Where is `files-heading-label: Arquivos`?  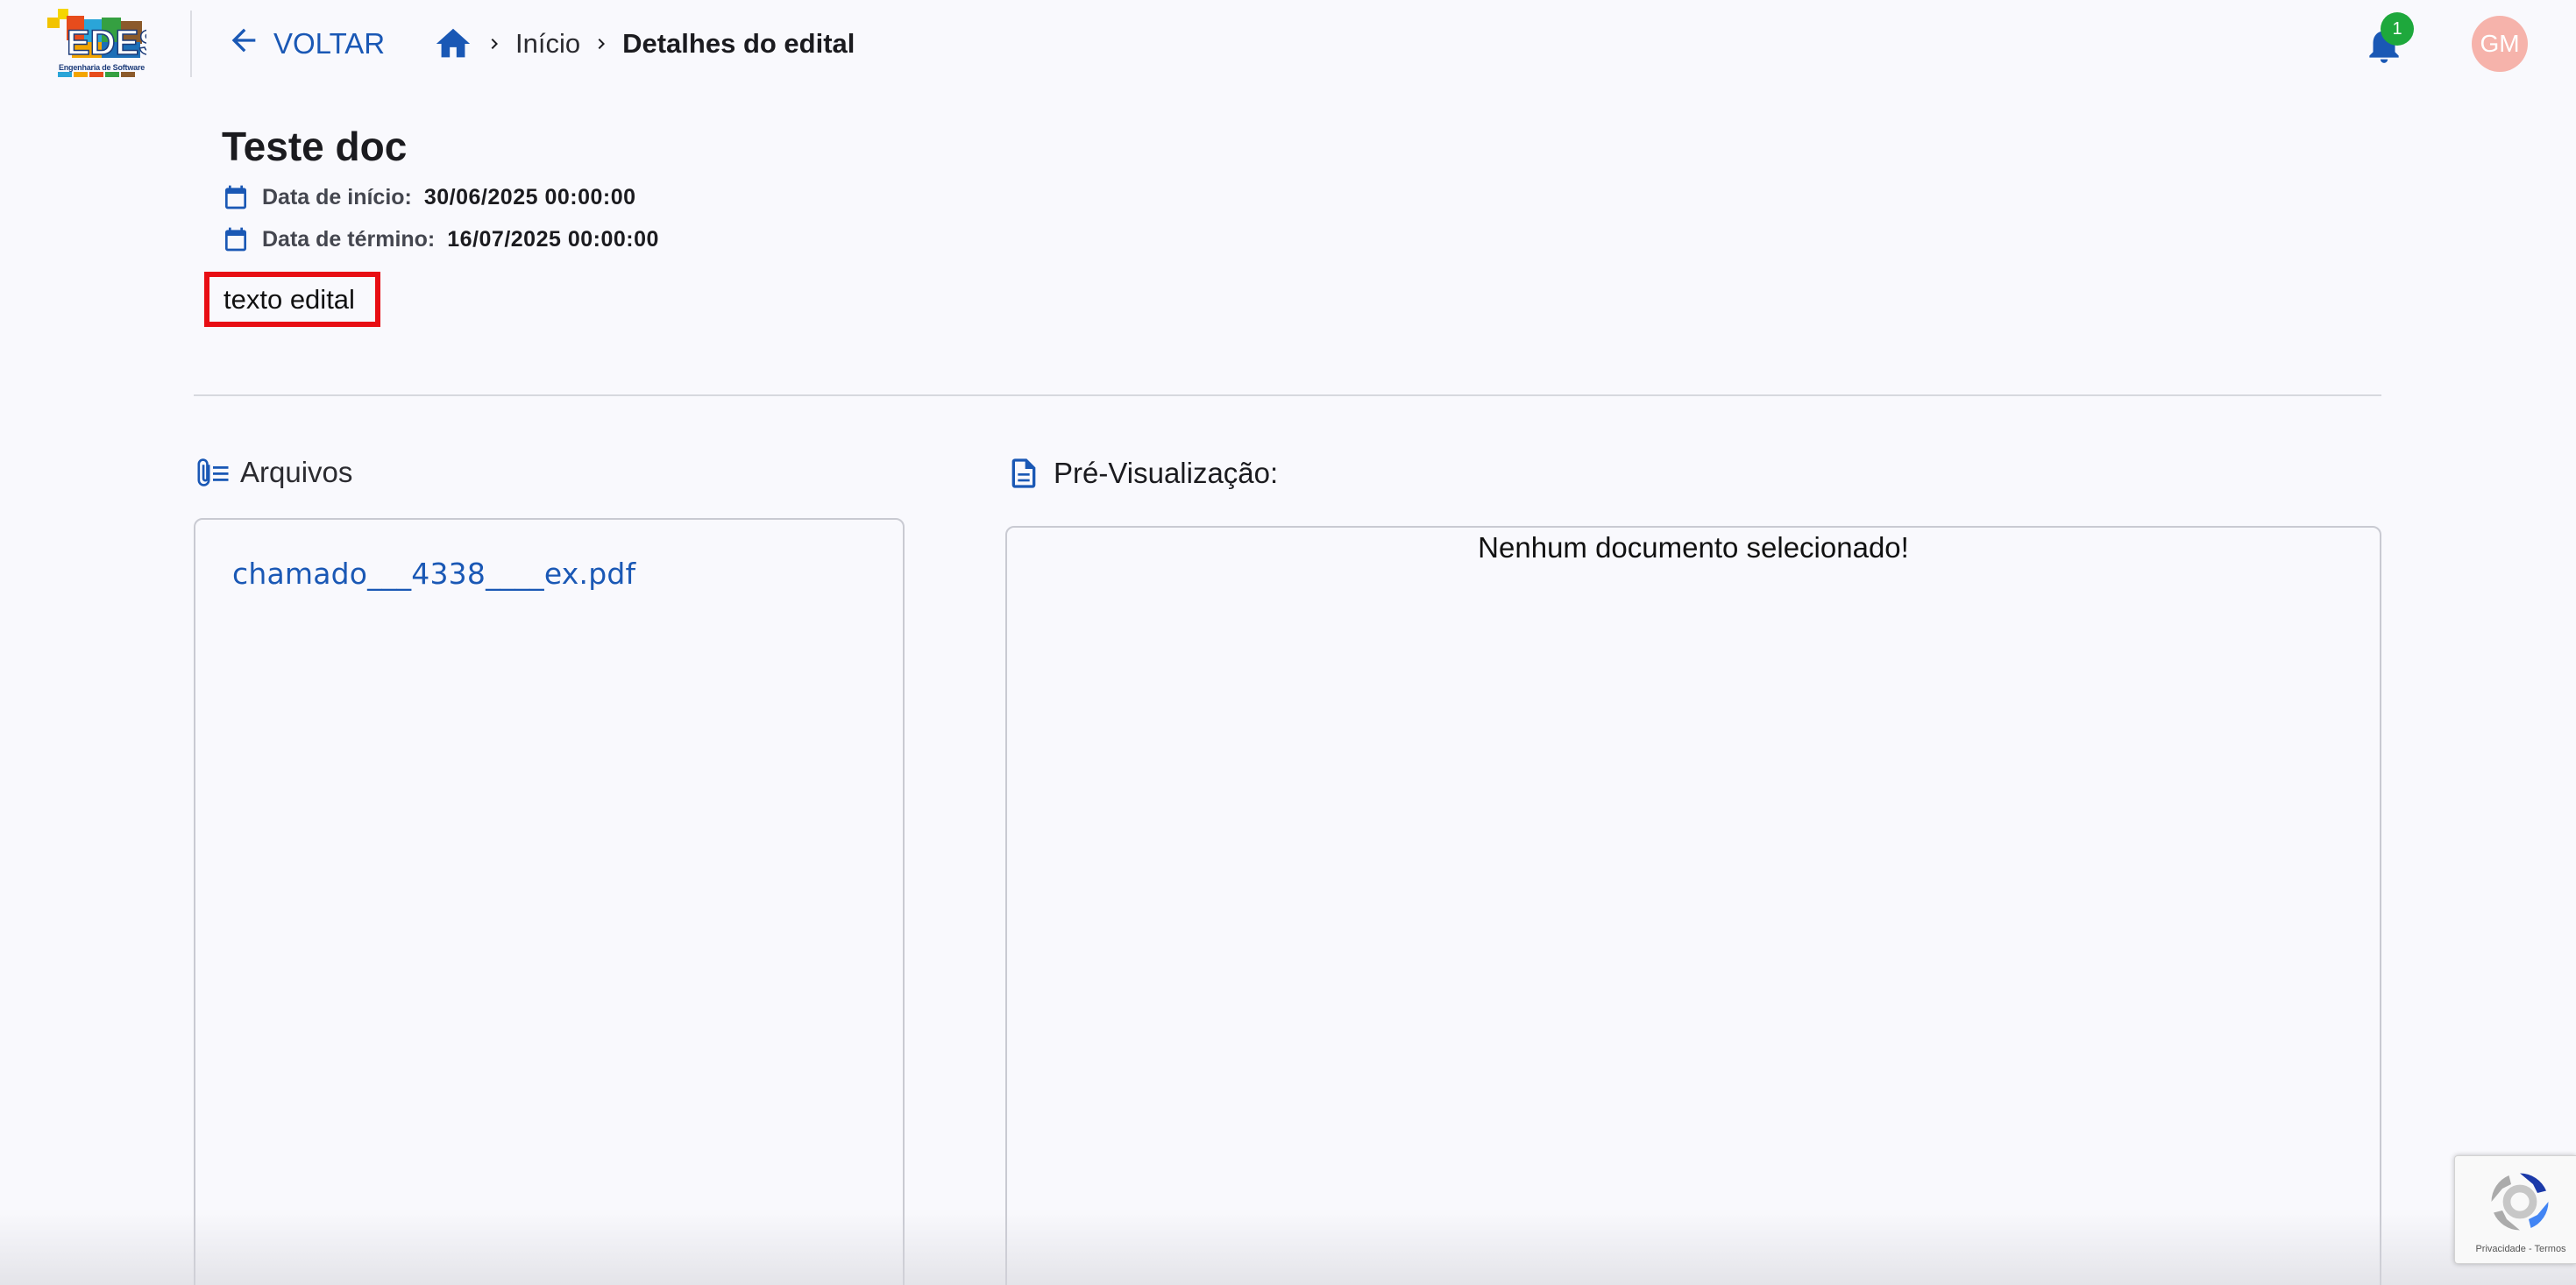
files-heading-label: Arquivos is located at coordinates (296, 472).